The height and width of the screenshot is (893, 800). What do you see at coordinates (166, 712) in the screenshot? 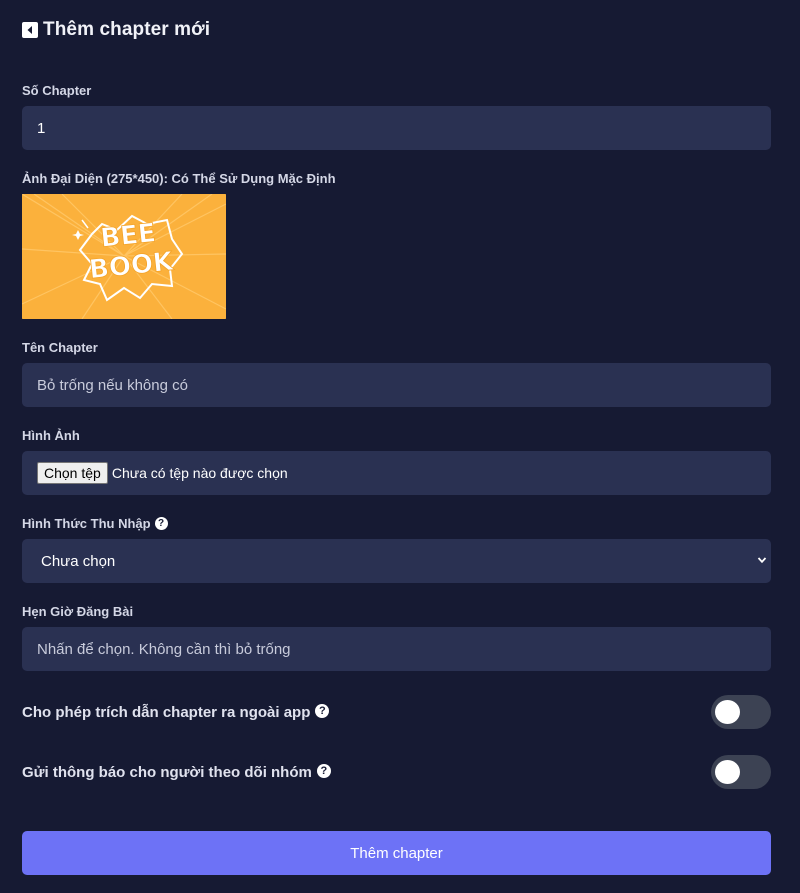
I see `toggle-label-quote-text: Cho phép trích dẫn chapter ra ngoài app` at bounding box center [166, 712].